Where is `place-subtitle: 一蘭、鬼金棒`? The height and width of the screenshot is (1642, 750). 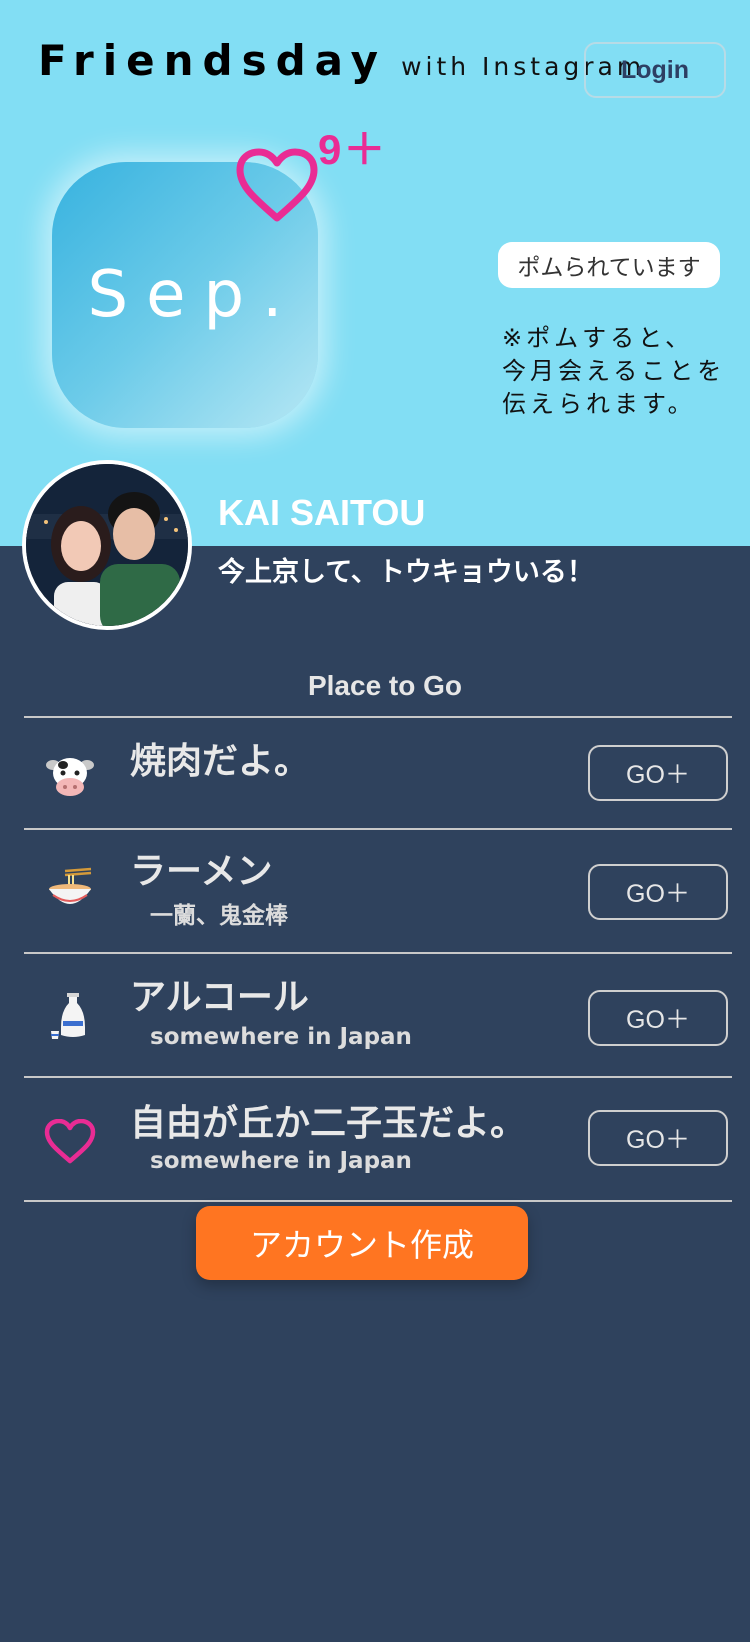
place-subtitle: 一蘭、鬼金棒 is located at coordinates (219, 916).